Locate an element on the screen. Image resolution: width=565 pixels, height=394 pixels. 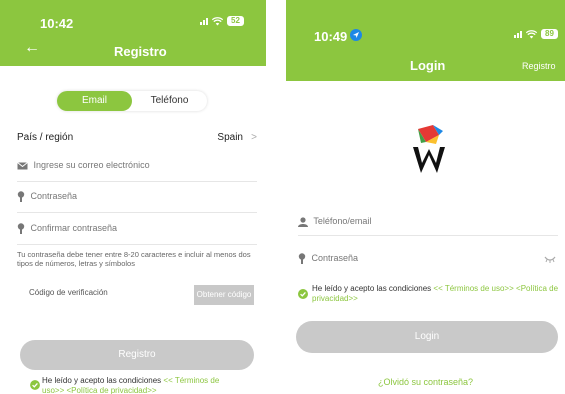
battery-icon: 89 is located at coordinates (549, 34).